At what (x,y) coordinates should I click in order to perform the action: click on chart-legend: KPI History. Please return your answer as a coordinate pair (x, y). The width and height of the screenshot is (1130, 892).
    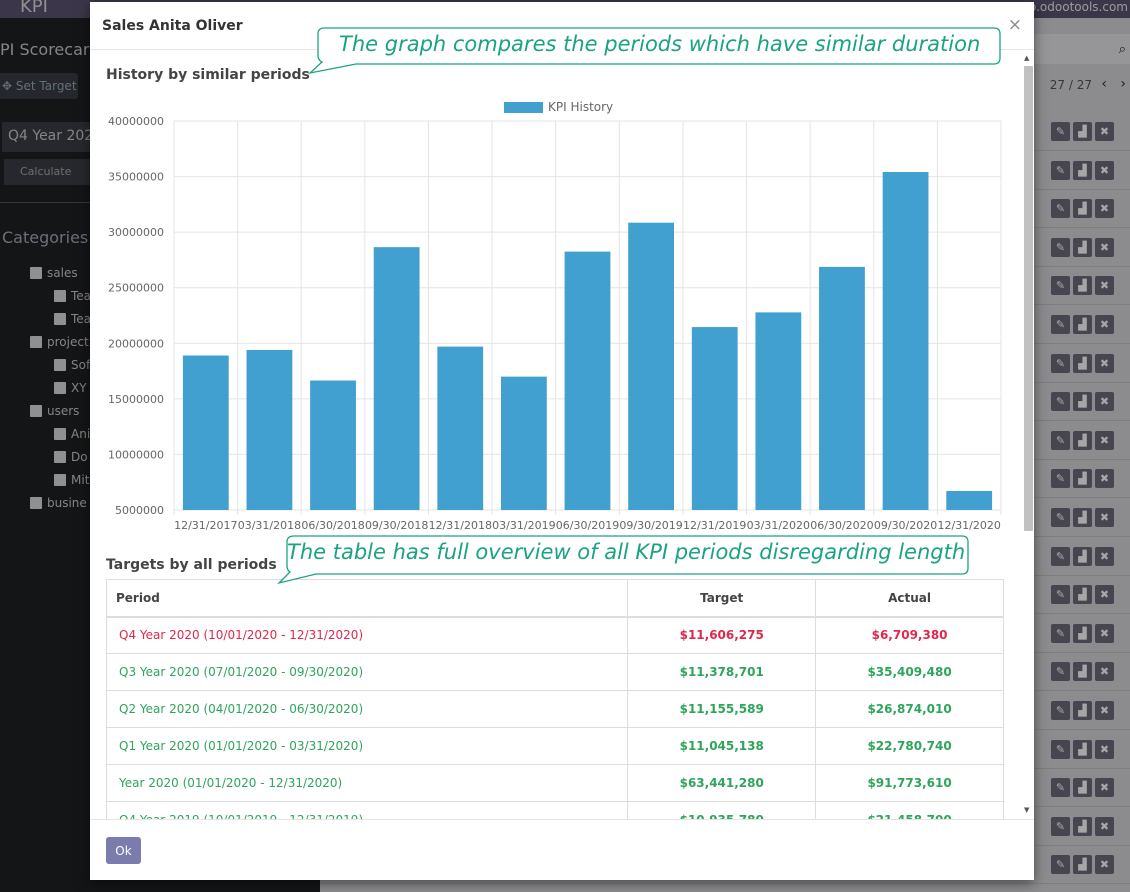
    Looking at the image, I should click on (558, 107).